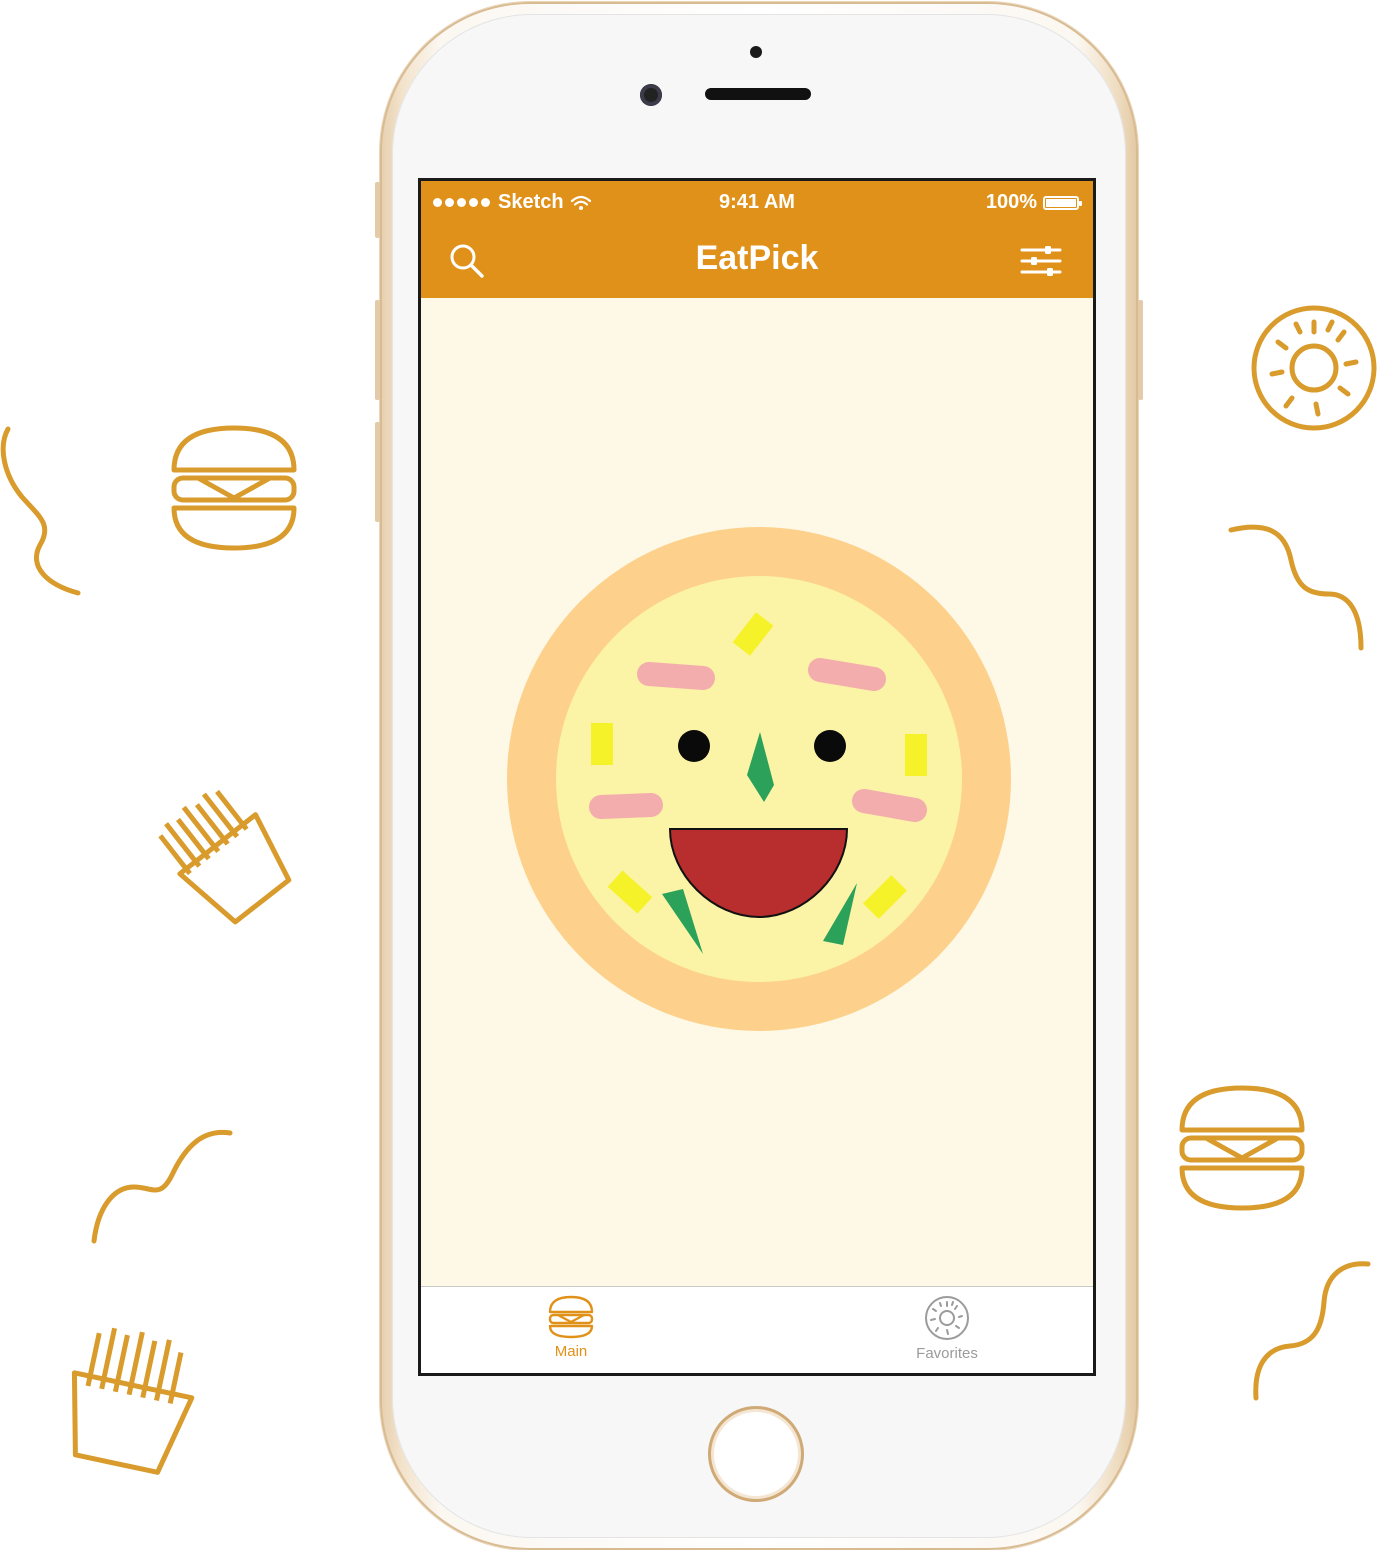  Describe the element at coordinates (947, 1353) in the screenshot. I see `tab-favorites-label: Favorites` at that location.